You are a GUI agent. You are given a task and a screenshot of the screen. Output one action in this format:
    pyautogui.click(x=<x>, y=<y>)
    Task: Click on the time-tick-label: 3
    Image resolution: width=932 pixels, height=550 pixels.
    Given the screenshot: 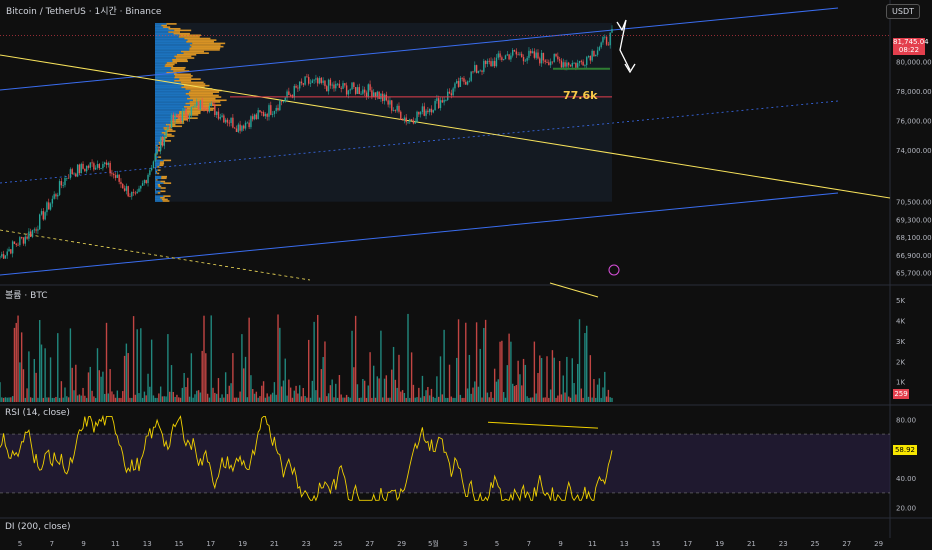 What is the action you would take?
    pyautogui.click(x=465, y=544)
    